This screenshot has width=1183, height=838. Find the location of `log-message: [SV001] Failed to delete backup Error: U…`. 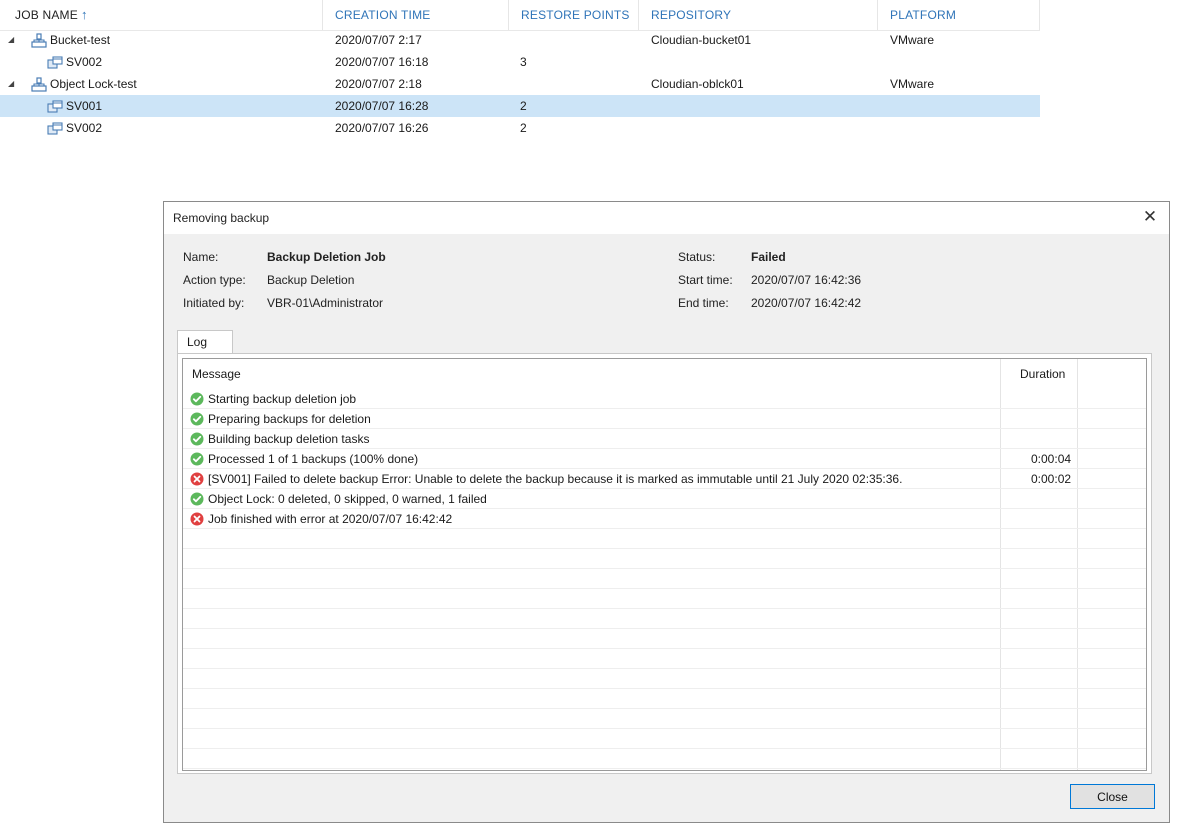

log-message: [SV001] Failed to delete backup Error: U… is located at coordinates (555, 479).